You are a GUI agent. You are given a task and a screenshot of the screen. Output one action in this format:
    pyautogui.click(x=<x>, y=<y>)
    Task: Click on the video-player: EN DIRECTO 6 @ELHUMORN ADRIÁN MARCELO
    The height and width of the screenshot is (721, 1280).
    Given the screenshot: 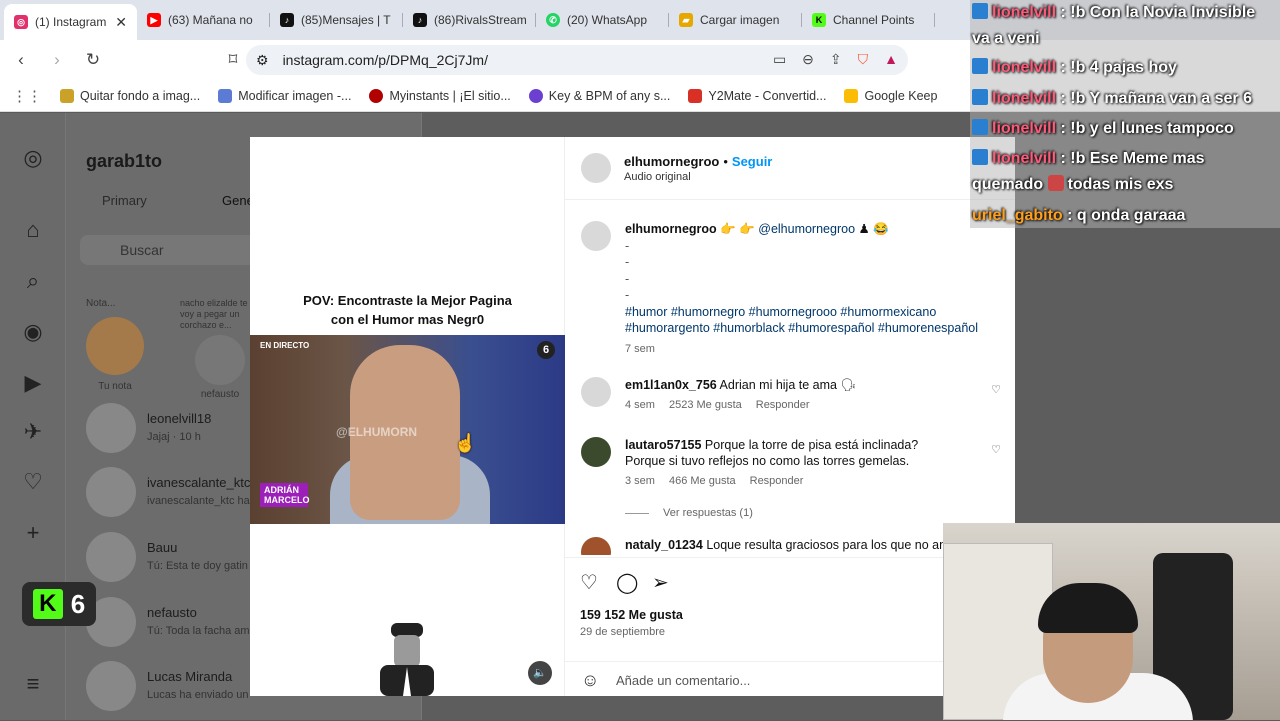 What is the action you would take?
    pyautogui.click(x=407, y=429)
    